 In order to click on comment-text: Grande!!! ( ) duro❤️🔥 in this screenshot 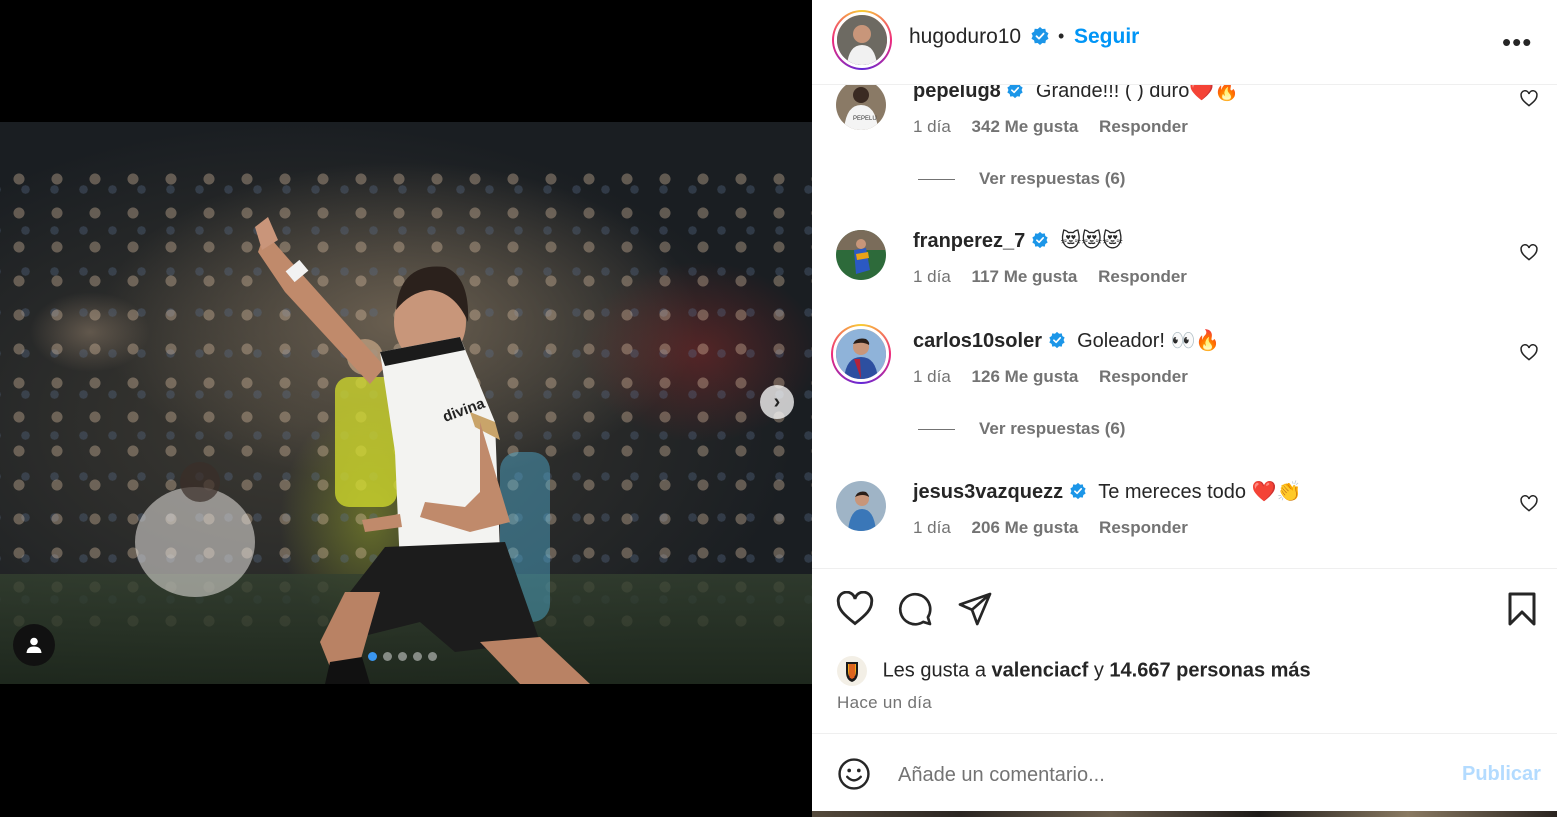, I will do `click(1137, 93)`.